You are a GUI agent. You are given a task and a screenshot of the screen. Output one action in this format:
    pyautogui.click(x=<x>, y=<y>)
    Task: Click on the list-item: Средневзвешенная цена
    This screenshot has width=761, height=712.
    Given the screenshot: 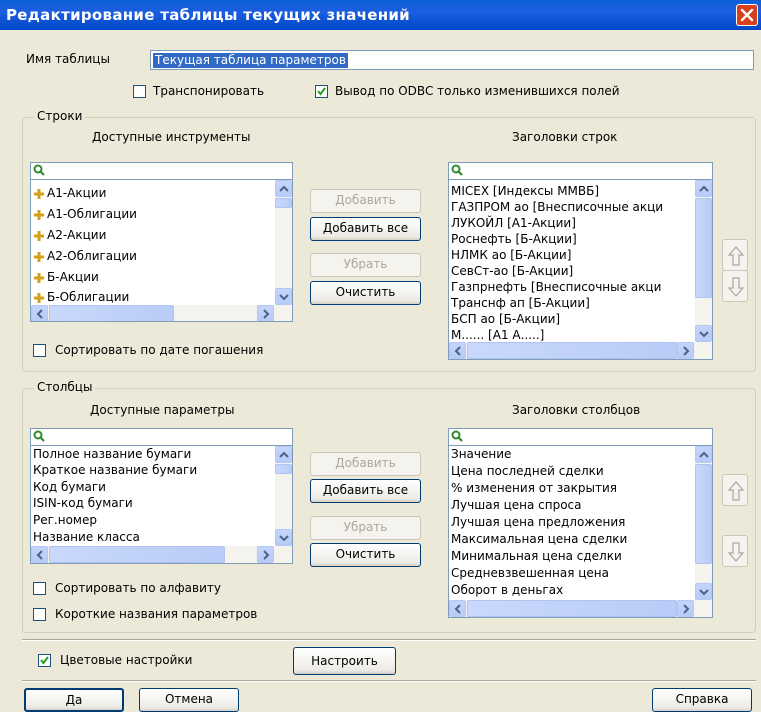 What is the action you would take?
    pyautogui.click(x=530, y=573)
    